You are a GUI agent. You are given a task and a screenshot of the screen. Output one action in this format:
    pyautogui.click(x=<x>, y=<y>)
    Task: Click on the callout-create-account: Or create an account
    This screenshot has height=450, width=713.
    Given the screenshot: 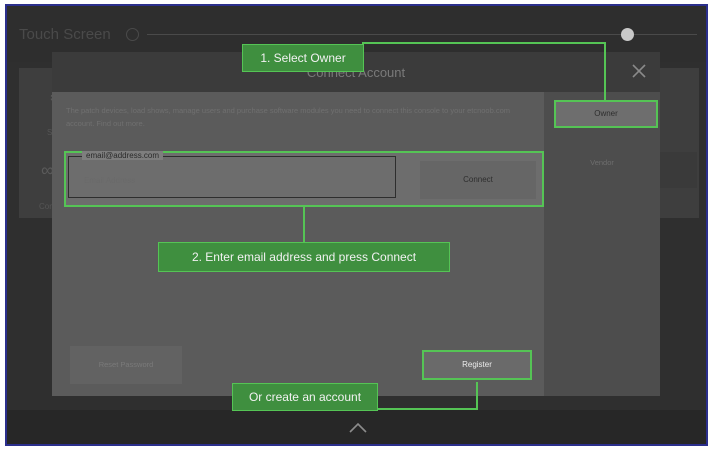 What is the action you would take?
    pyautogui.click(x=305, y=397)
    